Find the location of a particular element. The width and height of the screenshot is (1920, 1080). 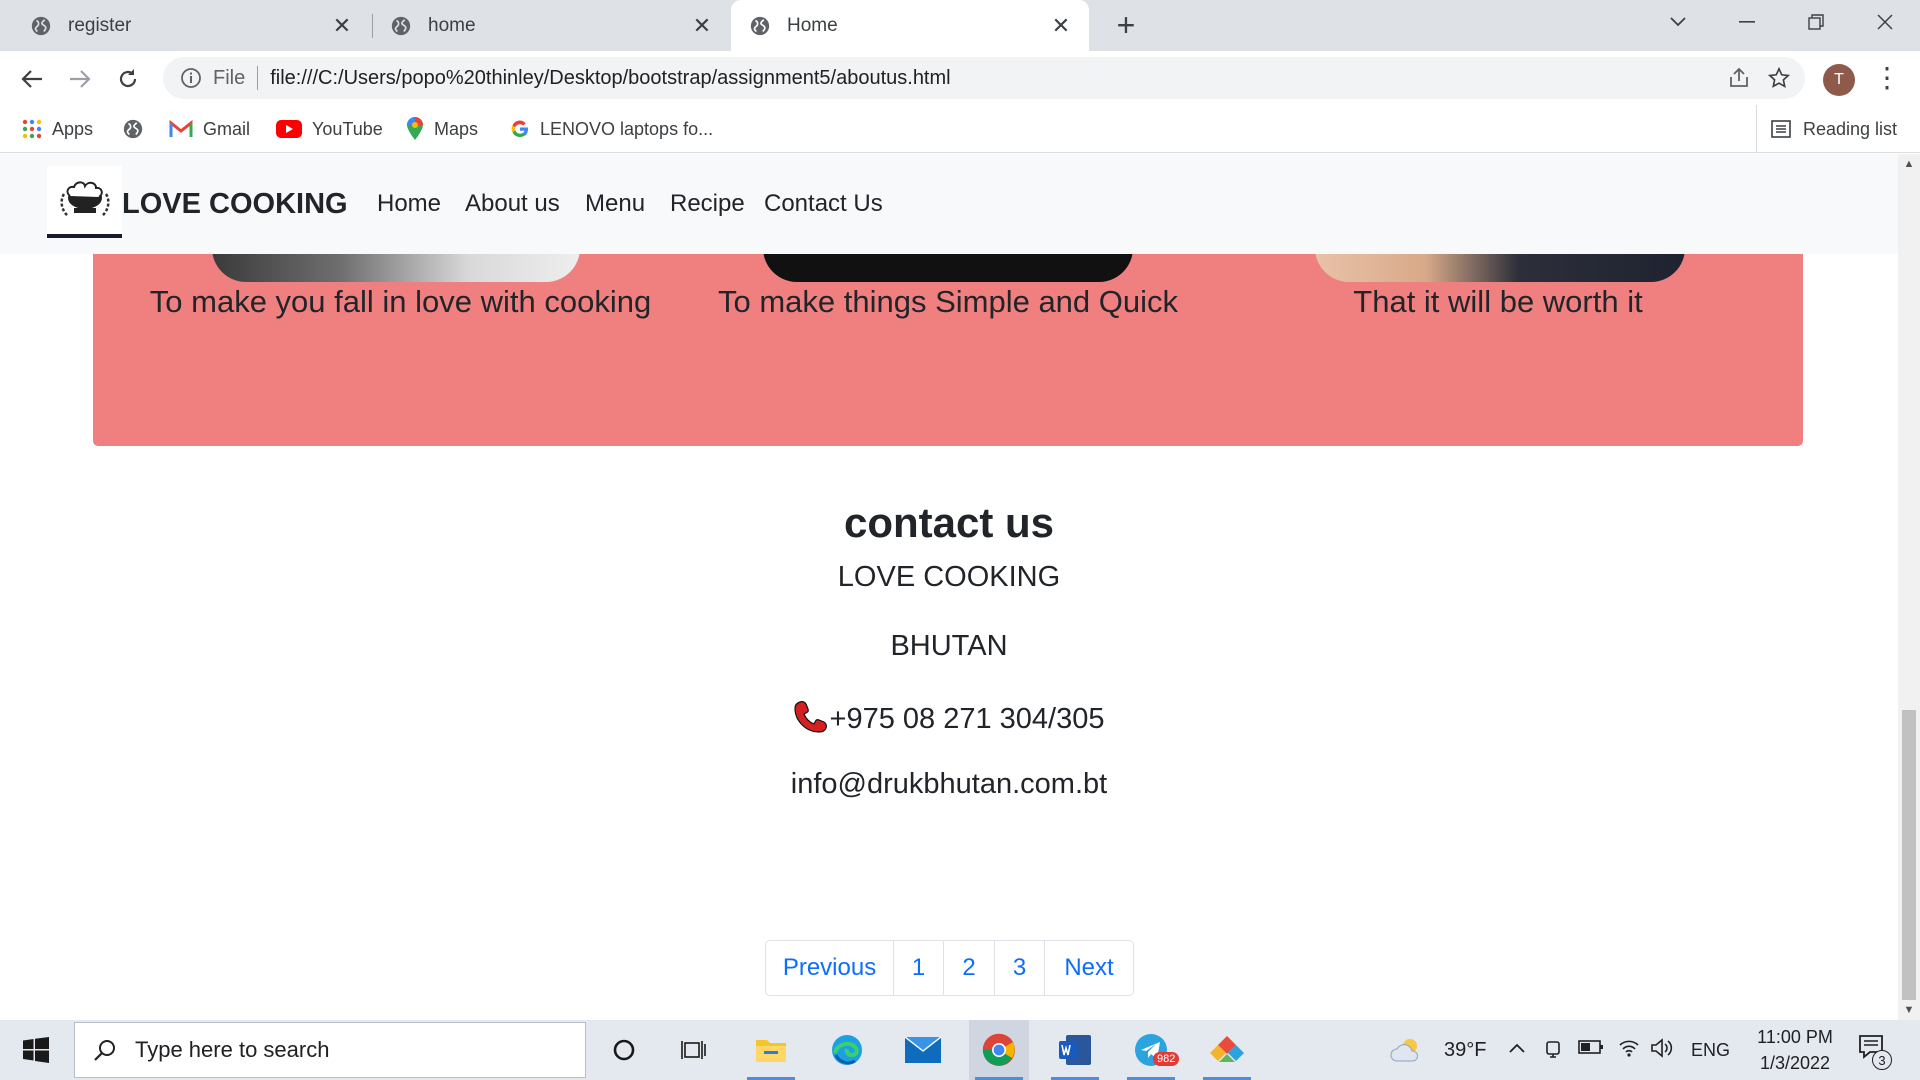

contact-heading: contact us is located at coordinates (949, 522).